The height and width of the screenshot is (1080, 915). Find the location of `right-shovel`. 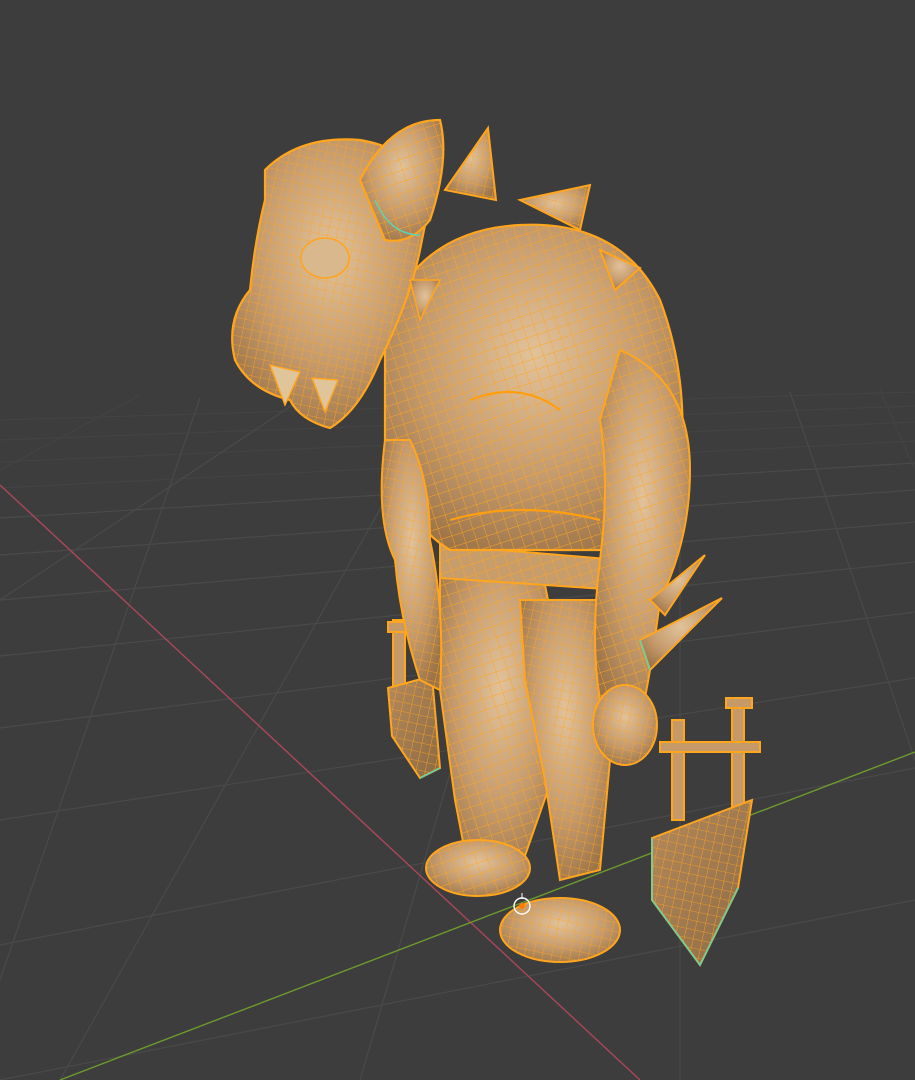

right-shovel is located at coordinates (706, 832).